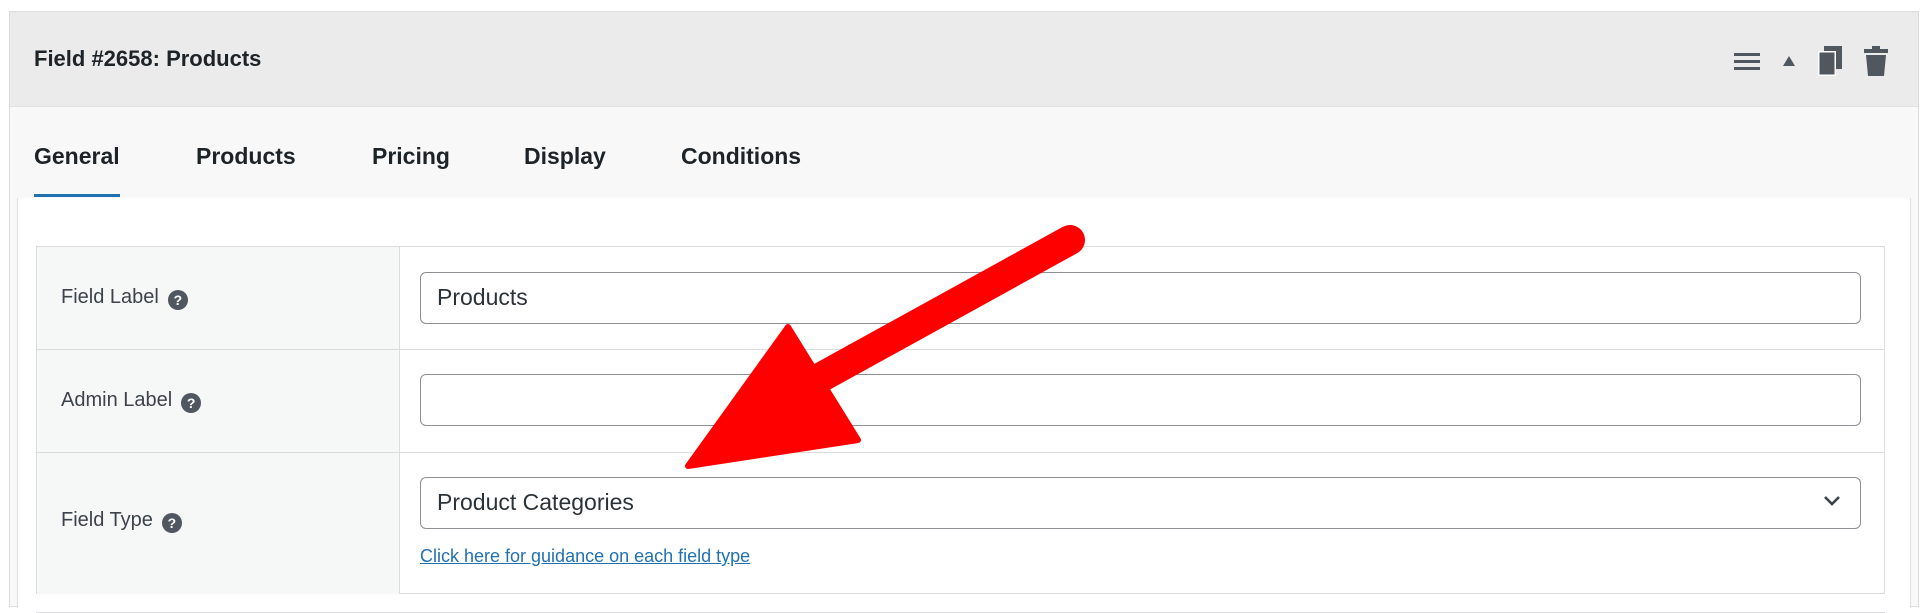 The width and height of the screenshot is (1920, 613). Describe the element at coordinates (741, 152) in the screenshot. I see `tab-conditions: Conditions` at that location.